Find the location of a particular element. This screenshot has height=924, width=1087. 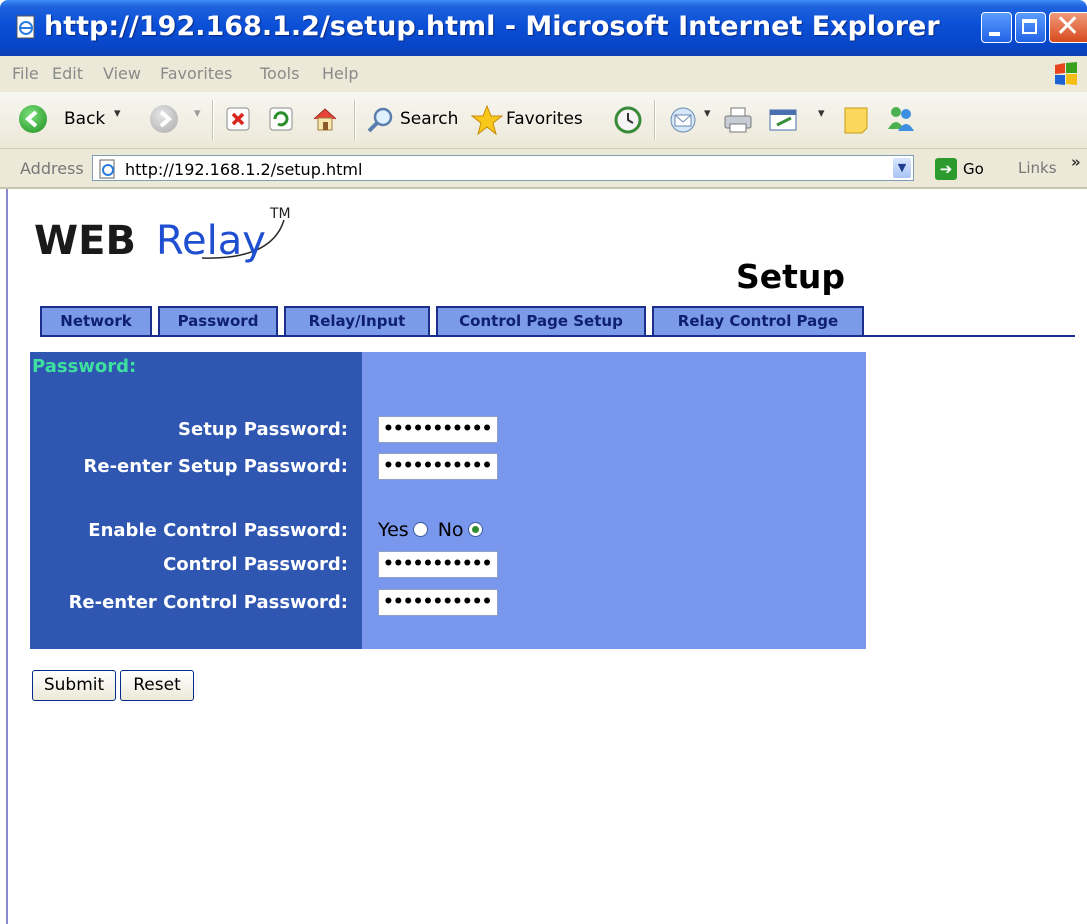

tab-password: Password is located at coordinates (218, 321).